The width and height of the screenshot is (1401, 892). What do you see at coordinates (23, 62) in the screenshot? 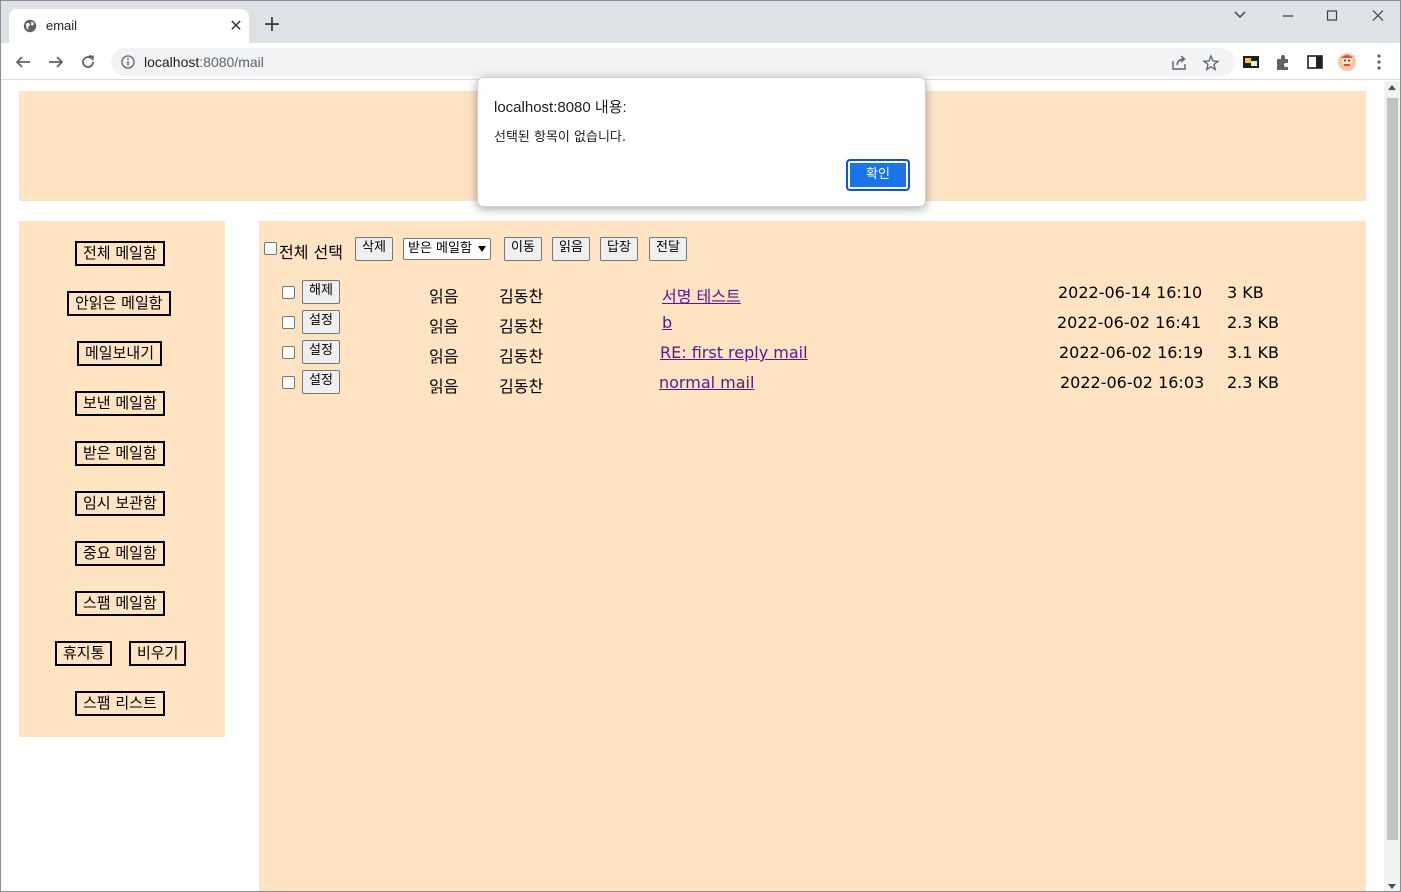
I see `back-arrow-icon` at bounding box center [23, 62].